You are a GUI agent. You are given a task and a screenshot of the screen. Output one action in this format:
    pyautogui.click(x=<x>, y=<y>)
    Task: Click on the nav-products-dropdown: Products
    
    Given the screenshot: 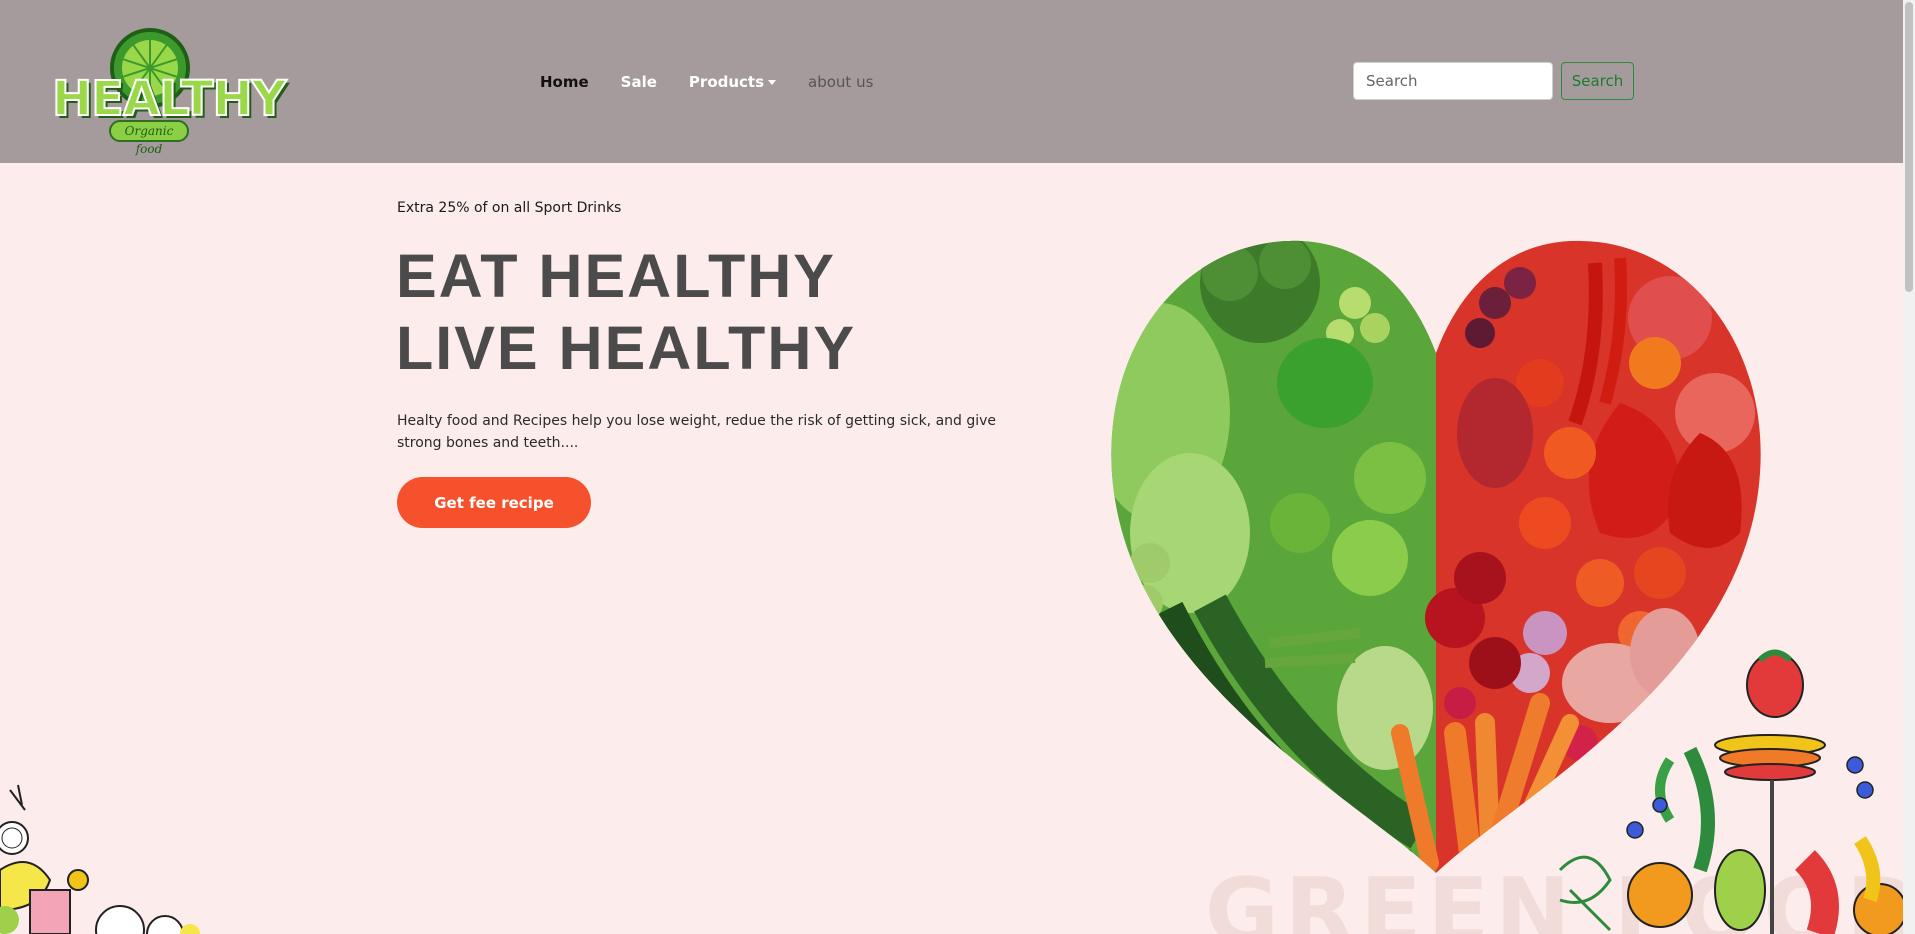 What is the action you would take?
    pyautogui.click(x=732, y=82)
    